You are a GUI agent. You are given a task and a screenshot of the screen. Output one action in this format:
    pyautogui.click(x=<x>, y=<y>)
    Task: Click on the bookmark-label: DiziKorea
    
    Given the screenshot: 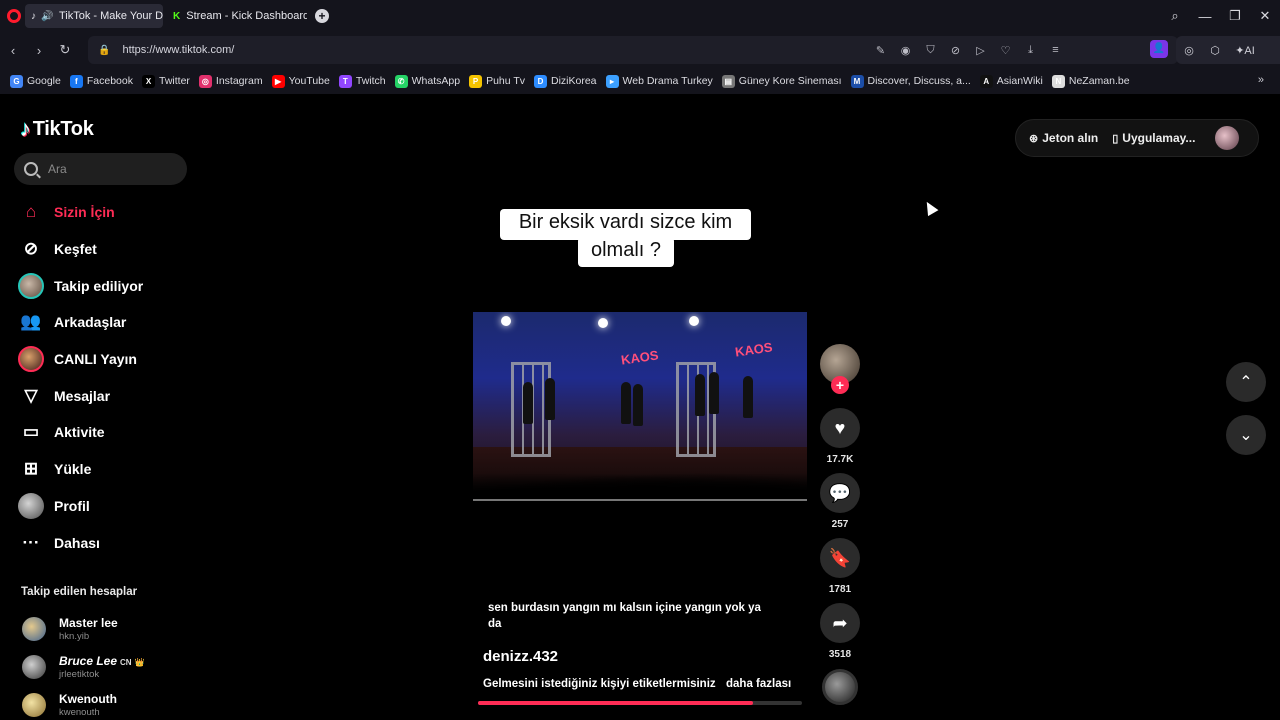 What is the action you would take?
    pyautogui.click(x=574, y=81)
    